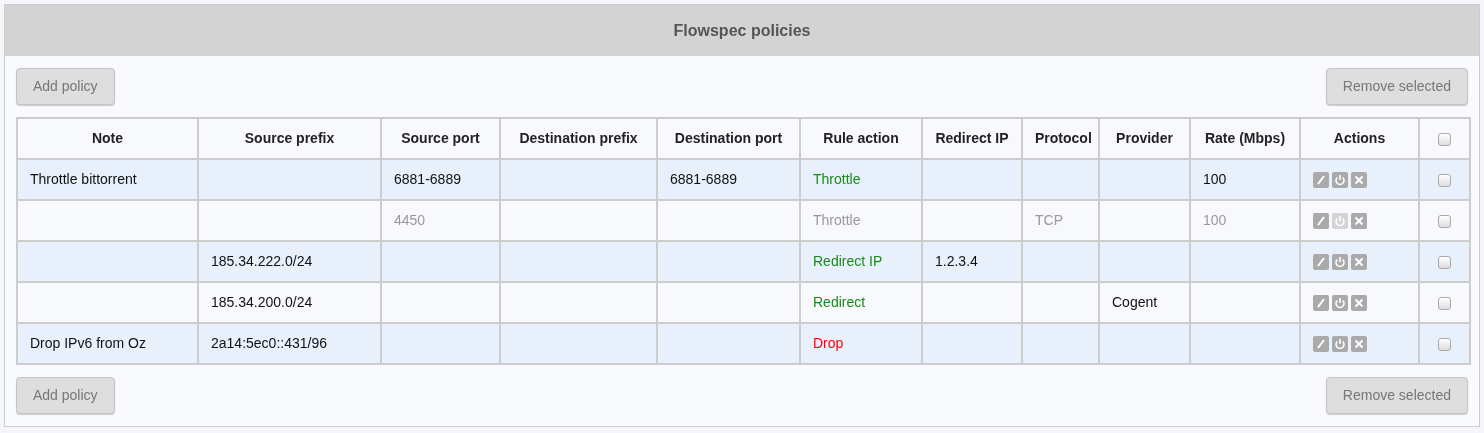 This screenshot has width=1484, height=433. What do you see at coordinates (83, 179) in the screenshot?
I see `table-cell: Throttle bittorrent` at bounding box center [83, 179].